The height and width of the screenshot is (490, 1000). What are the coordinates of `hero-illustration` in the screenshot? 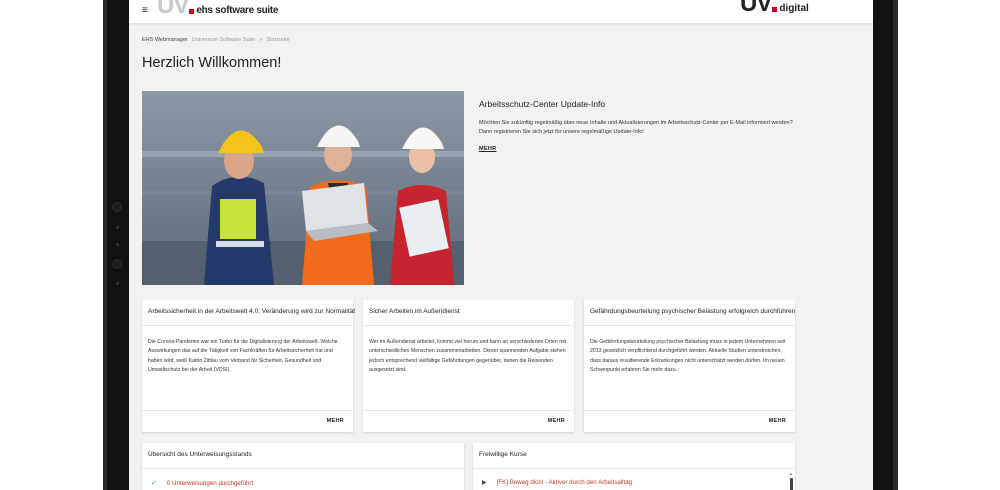 It's located at (303, 188).